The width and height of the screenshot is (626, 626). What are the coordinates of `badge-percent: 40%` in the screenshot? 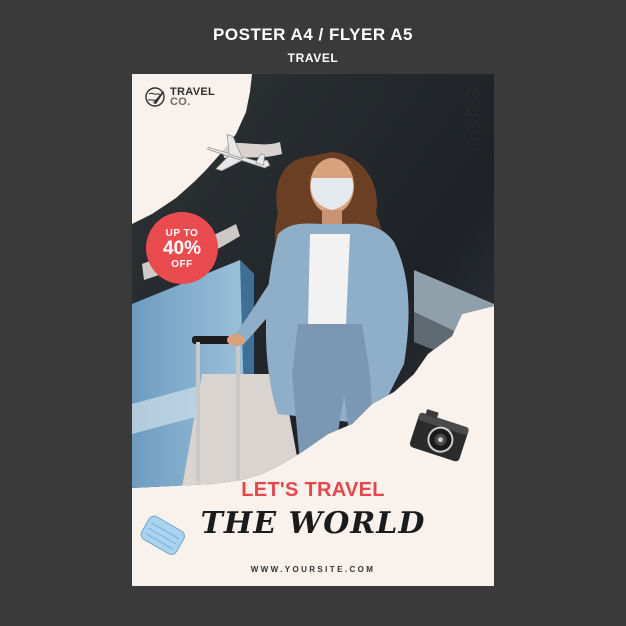 It's located at (182, 248).